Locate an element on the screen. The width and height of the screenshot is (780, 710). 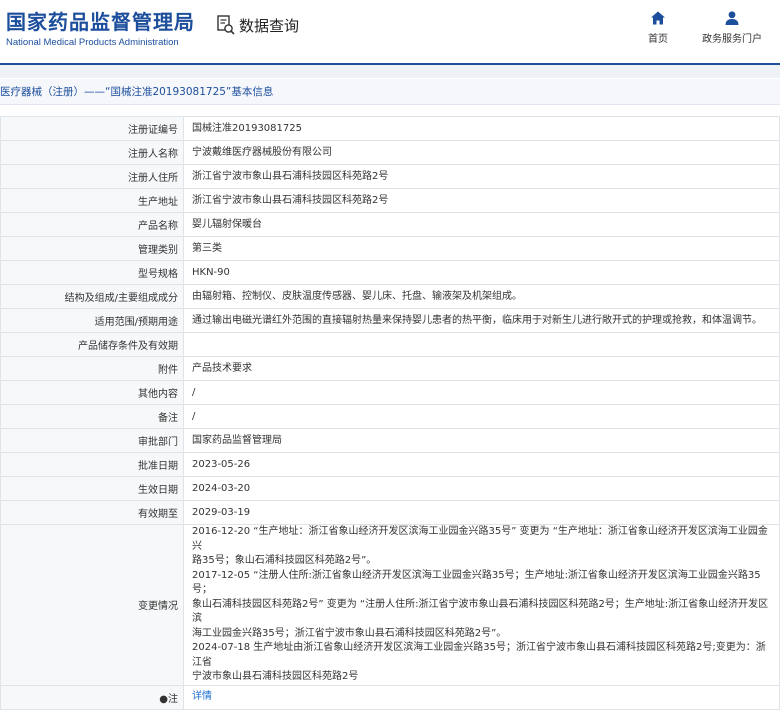
change-line: 宁波市象山县石浦科技园区科苑路2号 is located at coordinates (275, 676).